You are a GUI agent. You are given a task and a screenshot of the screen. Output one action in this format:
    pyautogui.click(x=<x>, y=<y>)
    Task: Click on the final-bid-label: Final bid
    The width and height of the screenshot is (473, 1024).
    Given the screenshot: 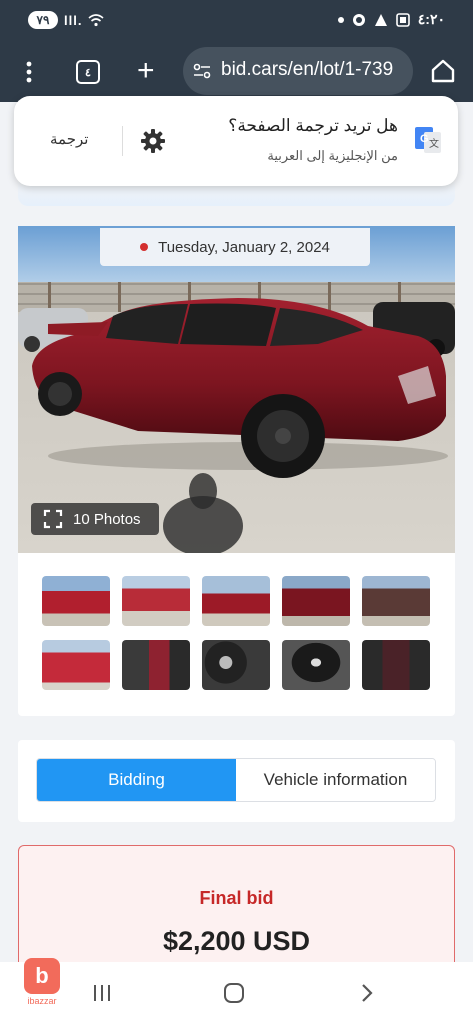 What is the action you would take?
    pyautogui.click(x=236, y=898)
    